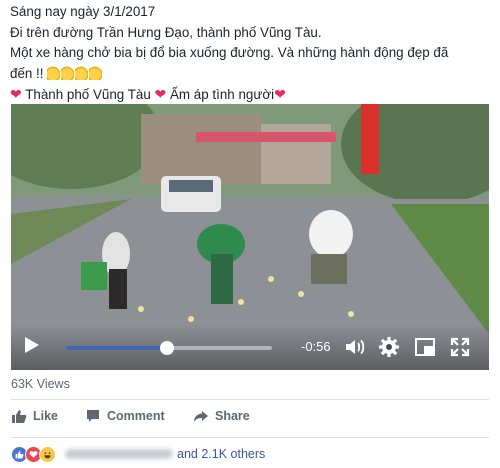 The height and width of the screenshot is (468, 500). What do you see at coordinates (47, 454) in the screenshot?
I see `haha-icon` at bounding box center [47, 454].